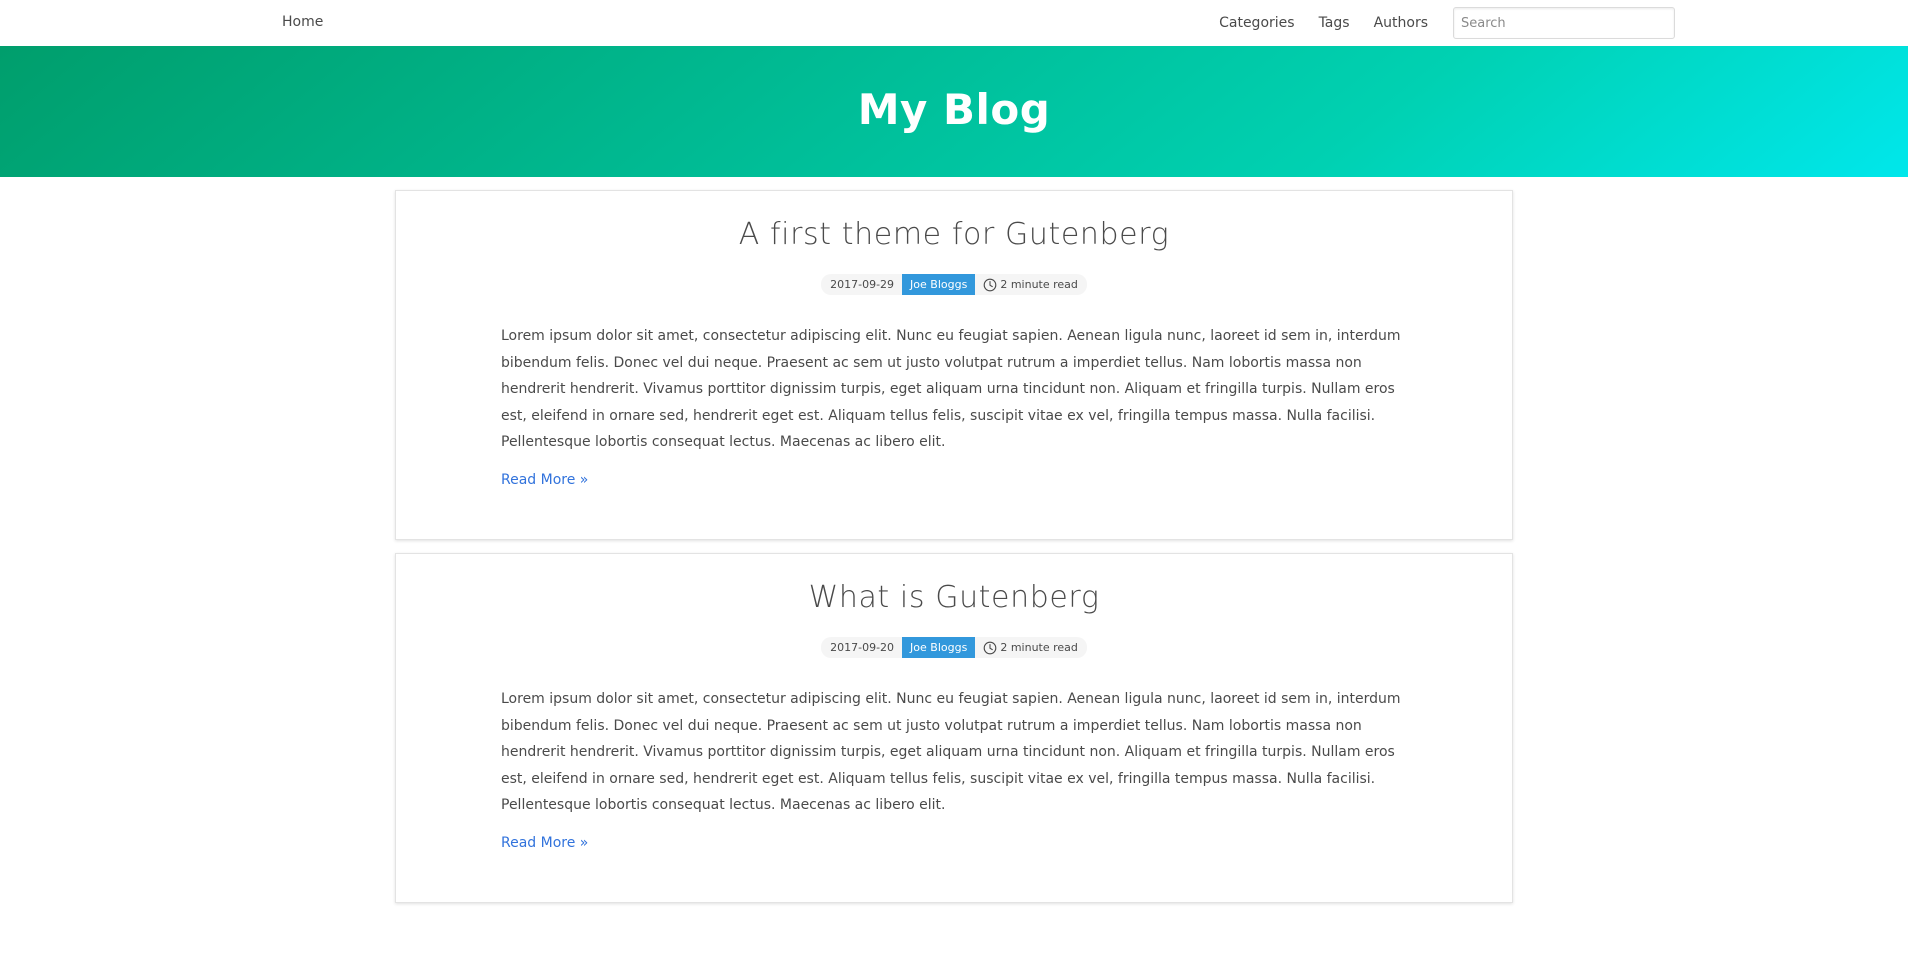 The image size is (1908, 955). I want to click on top-navbar: Home Categories Tags Authors, so click(954, 23).